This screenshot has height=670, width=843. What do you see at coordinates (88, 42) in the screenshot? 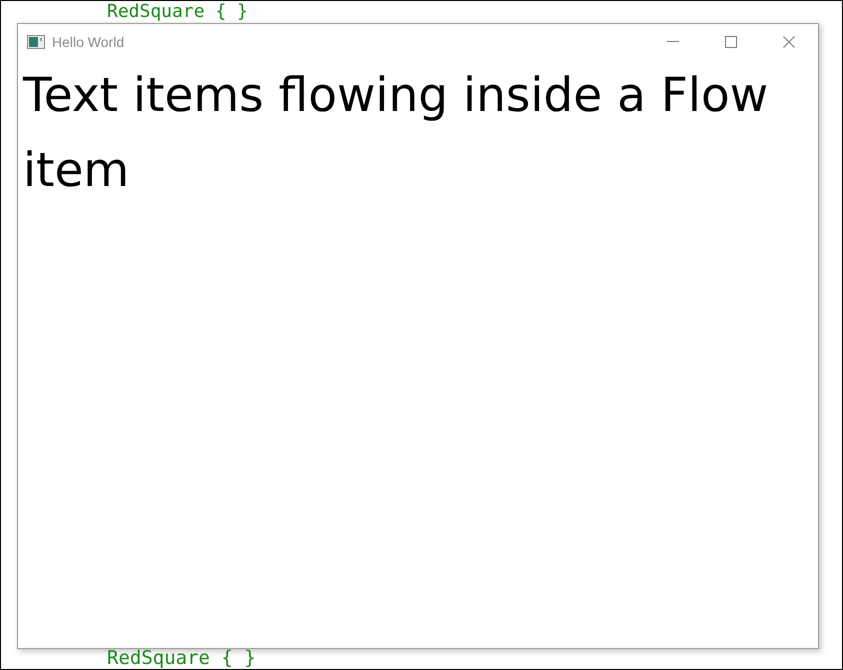
I see `window-title: Hello World` at bounding box center [88, 42].